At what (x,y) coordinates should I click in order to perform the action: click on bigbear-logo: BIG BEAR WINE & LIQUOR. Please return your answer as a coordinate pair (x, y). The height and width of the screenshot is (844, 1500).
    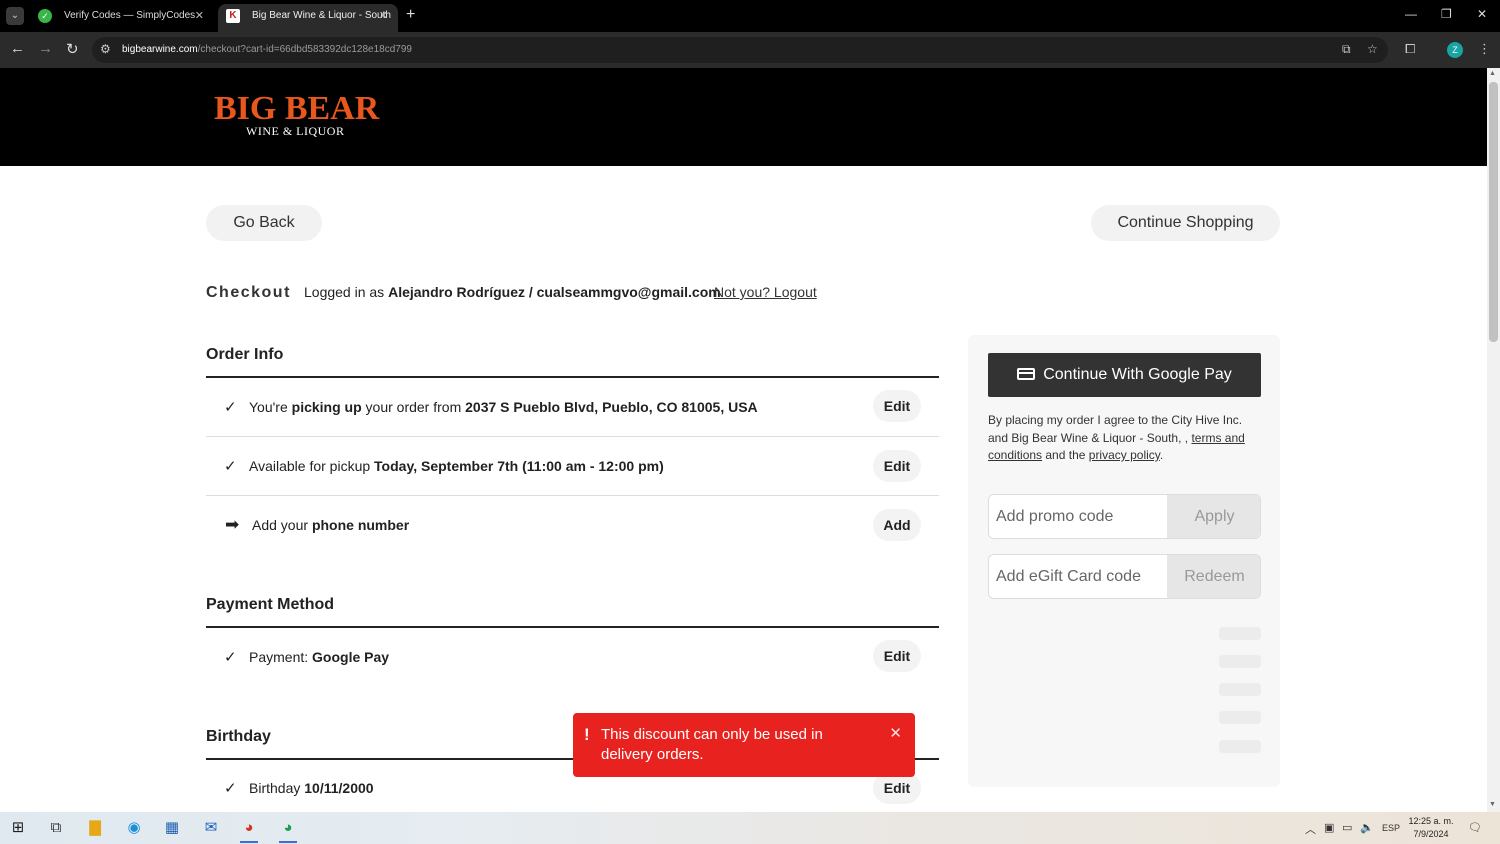
    Looking at the image, I should click on (296, 115).